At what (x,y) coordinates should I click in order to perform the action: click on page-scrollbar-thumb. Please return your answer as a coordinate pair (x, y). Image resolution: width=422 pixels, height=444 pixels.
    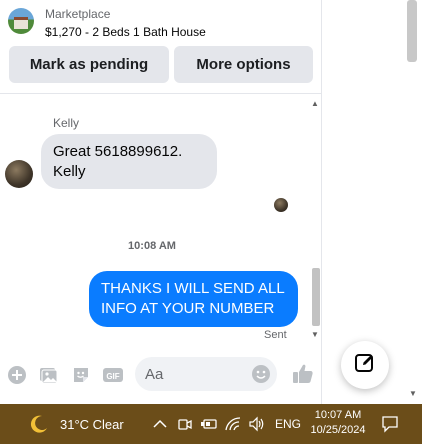
    Looking at the image, I should click on (412, 31).